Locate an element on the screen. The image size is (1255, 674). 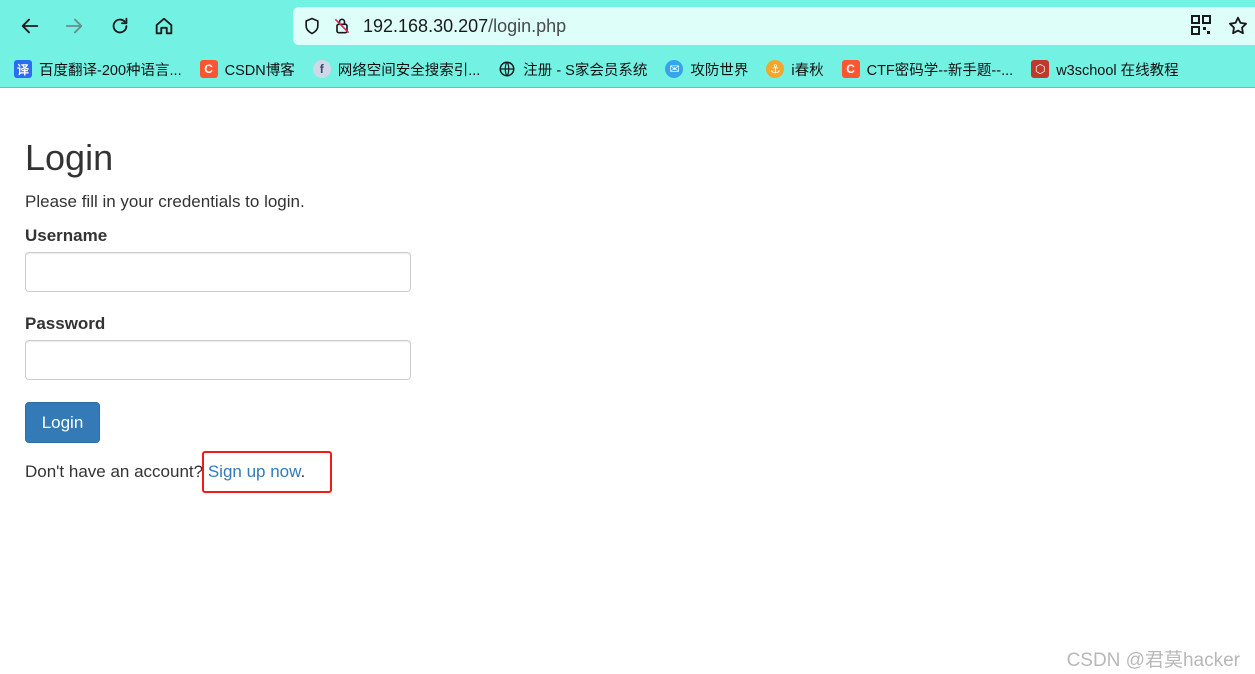
fofa-icon: f is located at coordinates (321, 69).